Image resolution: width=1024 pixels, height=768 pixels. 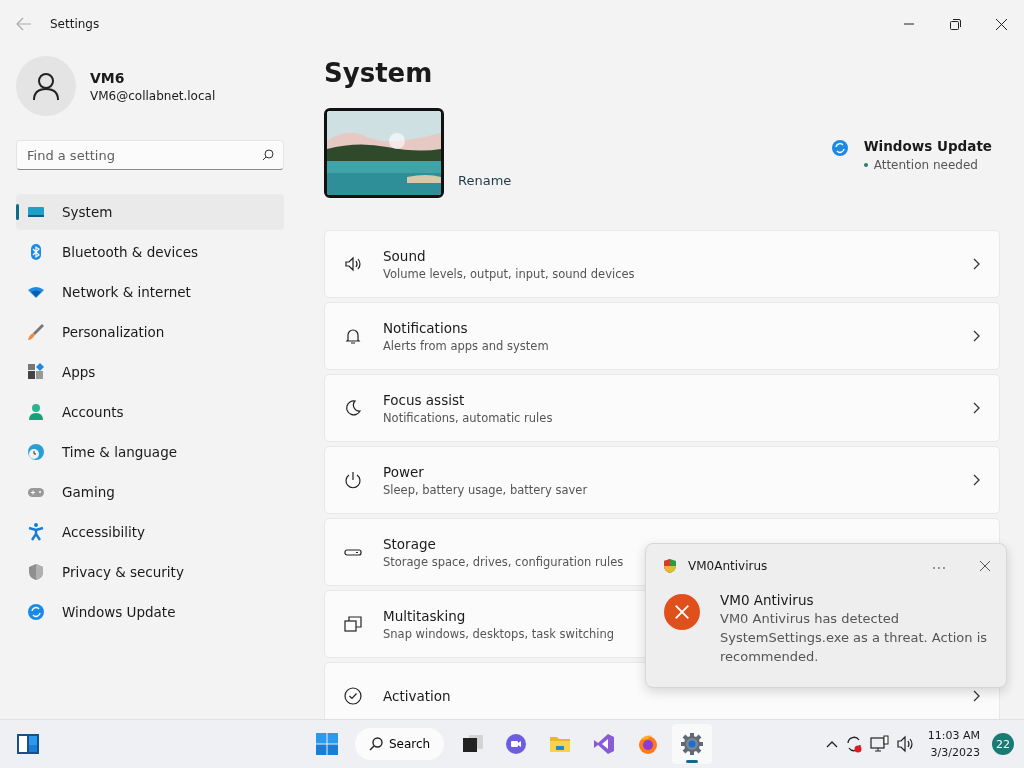 I want to click on setting-title: Notifications, so click(x=426, y=327).